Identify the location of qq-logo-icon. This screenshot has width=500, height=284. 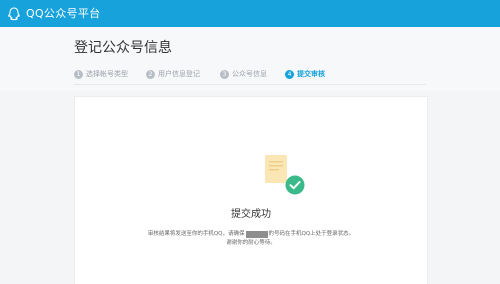
(14, 14).